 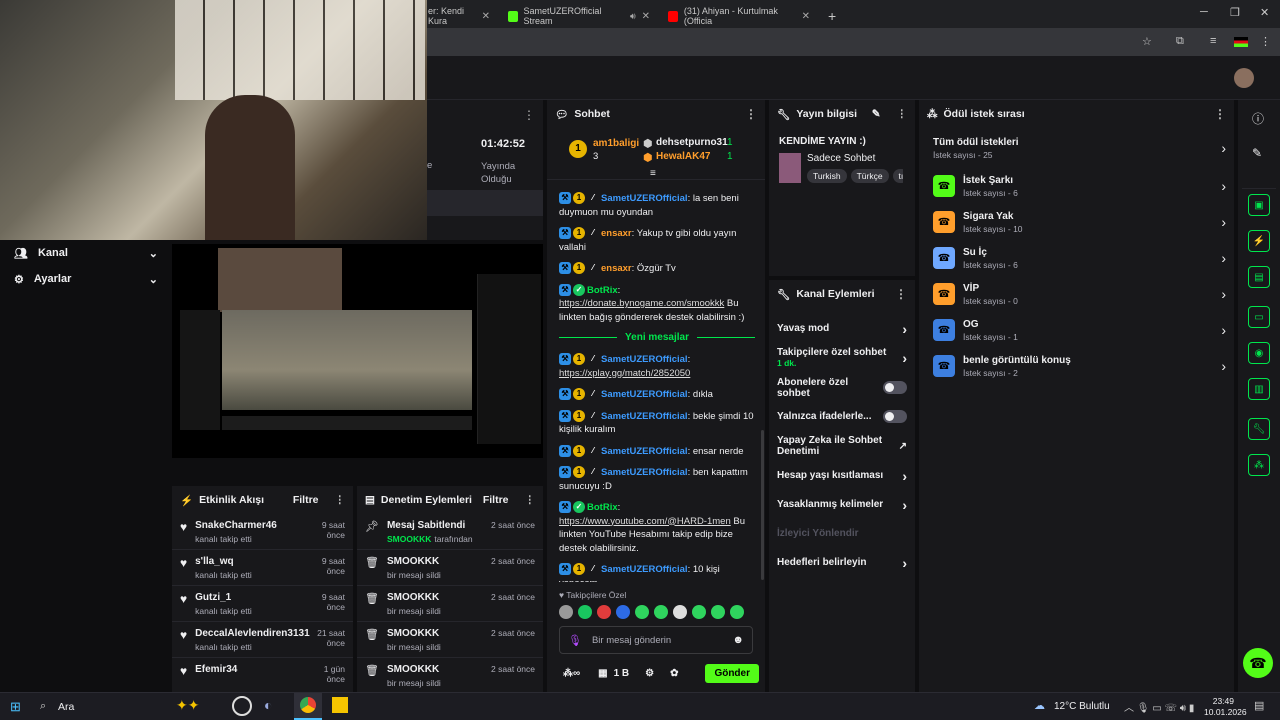 I want to click on reward-row: ☎ Sigara Yak İstek sayısı - 10 ›, so click(x=1076, y=222).